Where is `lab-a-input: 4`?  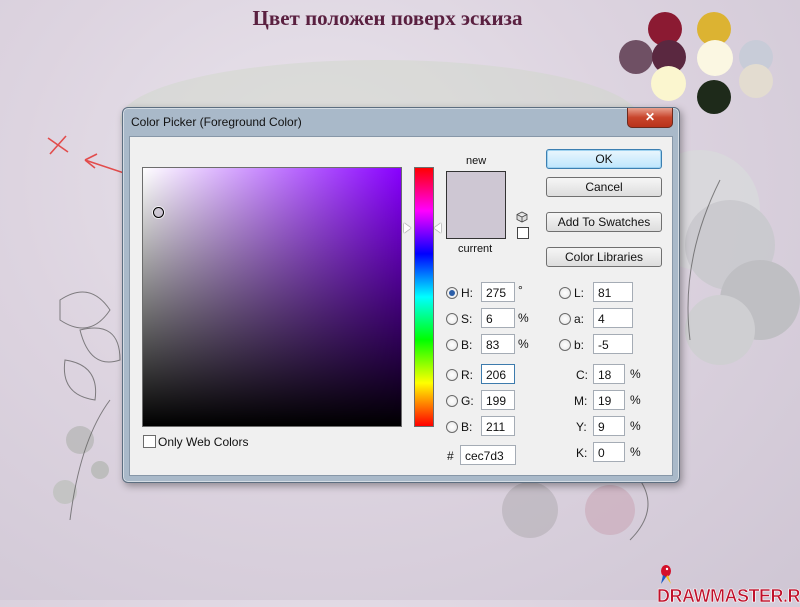 lab-a-input: 4 is located at coordinates (613, 318).